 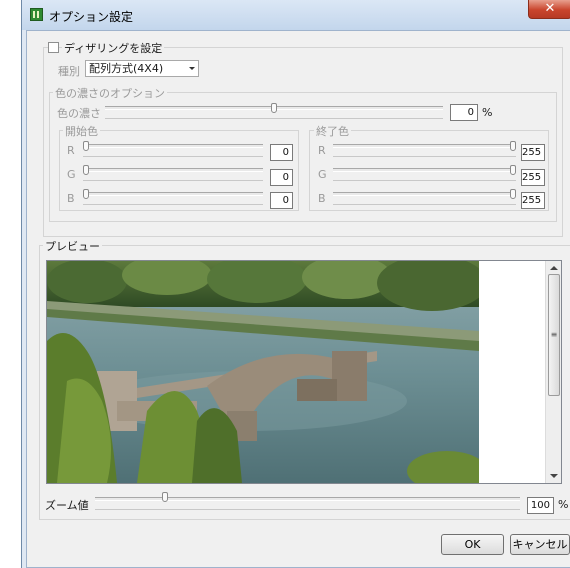 I want to click on density-slider-ticks, so click(x=274, y=118).